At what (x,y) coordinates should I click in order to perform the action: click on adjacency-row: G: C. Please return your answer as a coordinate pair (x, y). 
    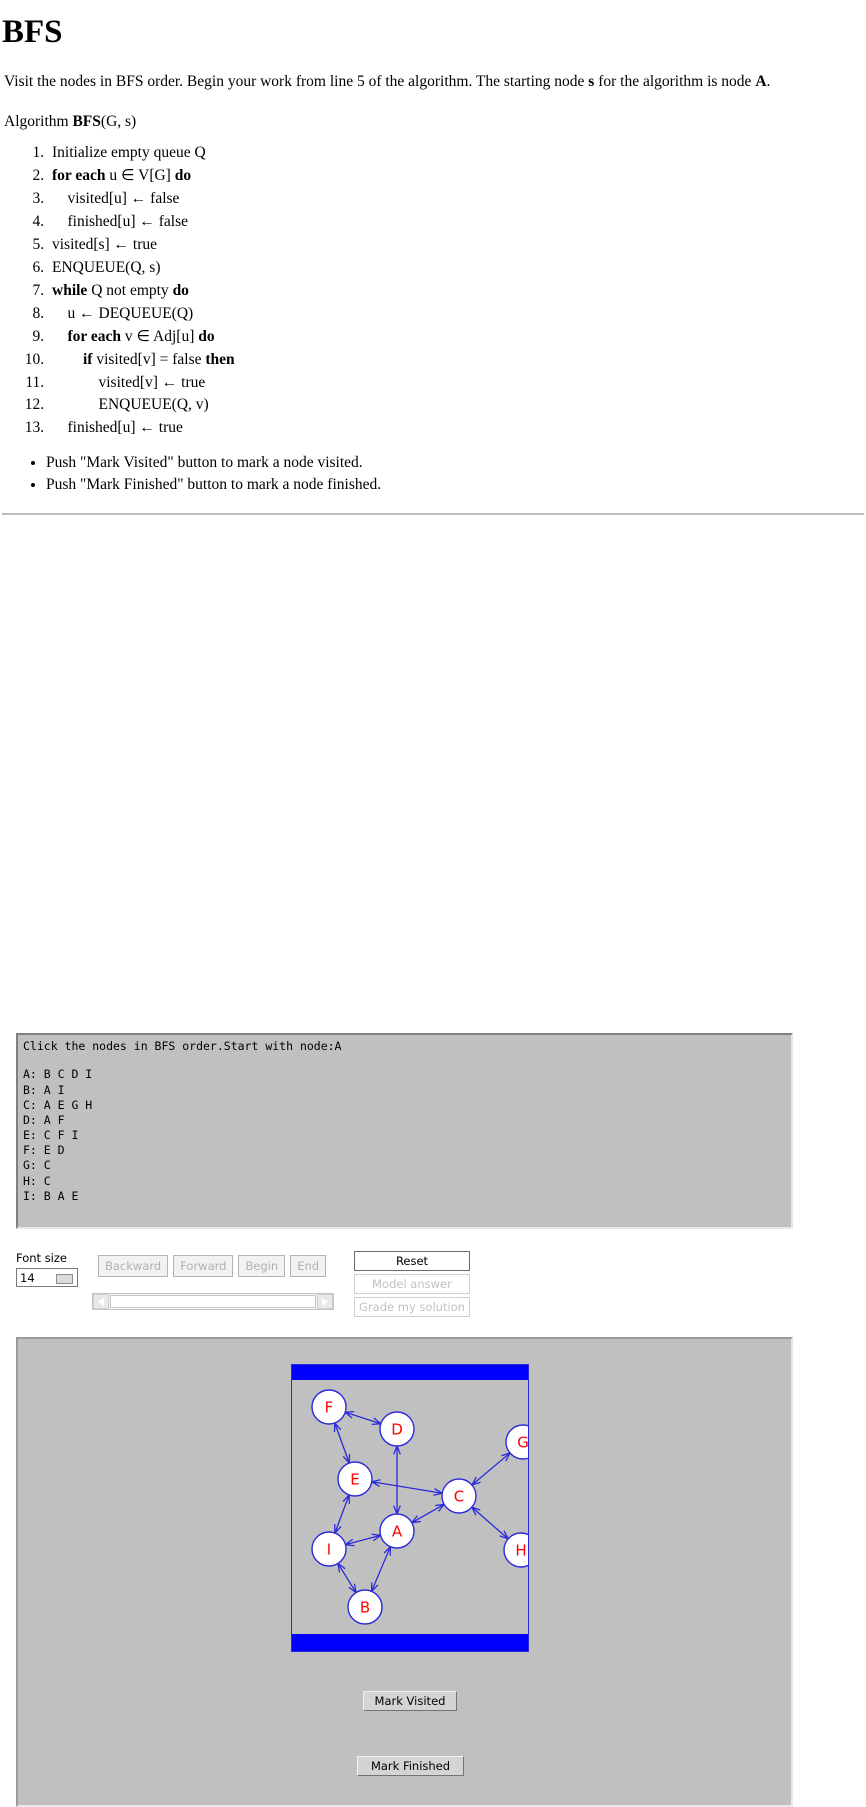
    Looking at the image, I should click on (37, 1165).